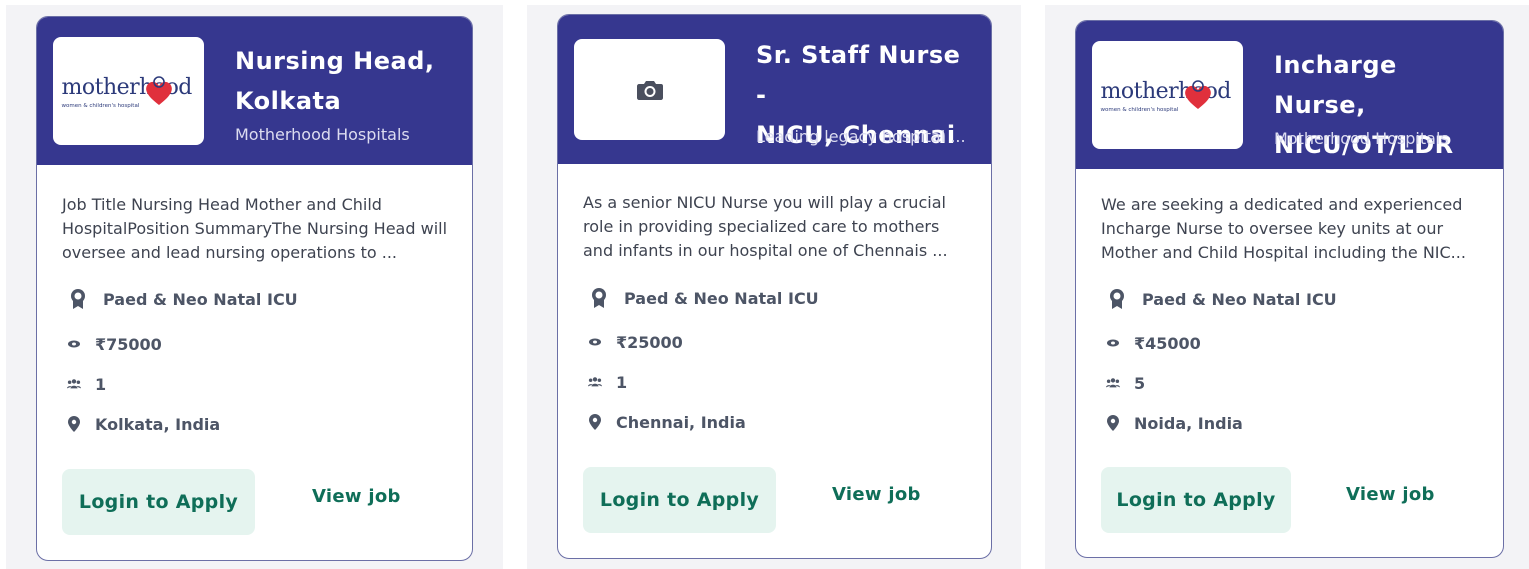 The width and height of the screenshot is (1529, 569). Describe the element at coordinates (1335, 85) in the screenshot. I see `job-title-line: Incharge Nurse,` at that location.